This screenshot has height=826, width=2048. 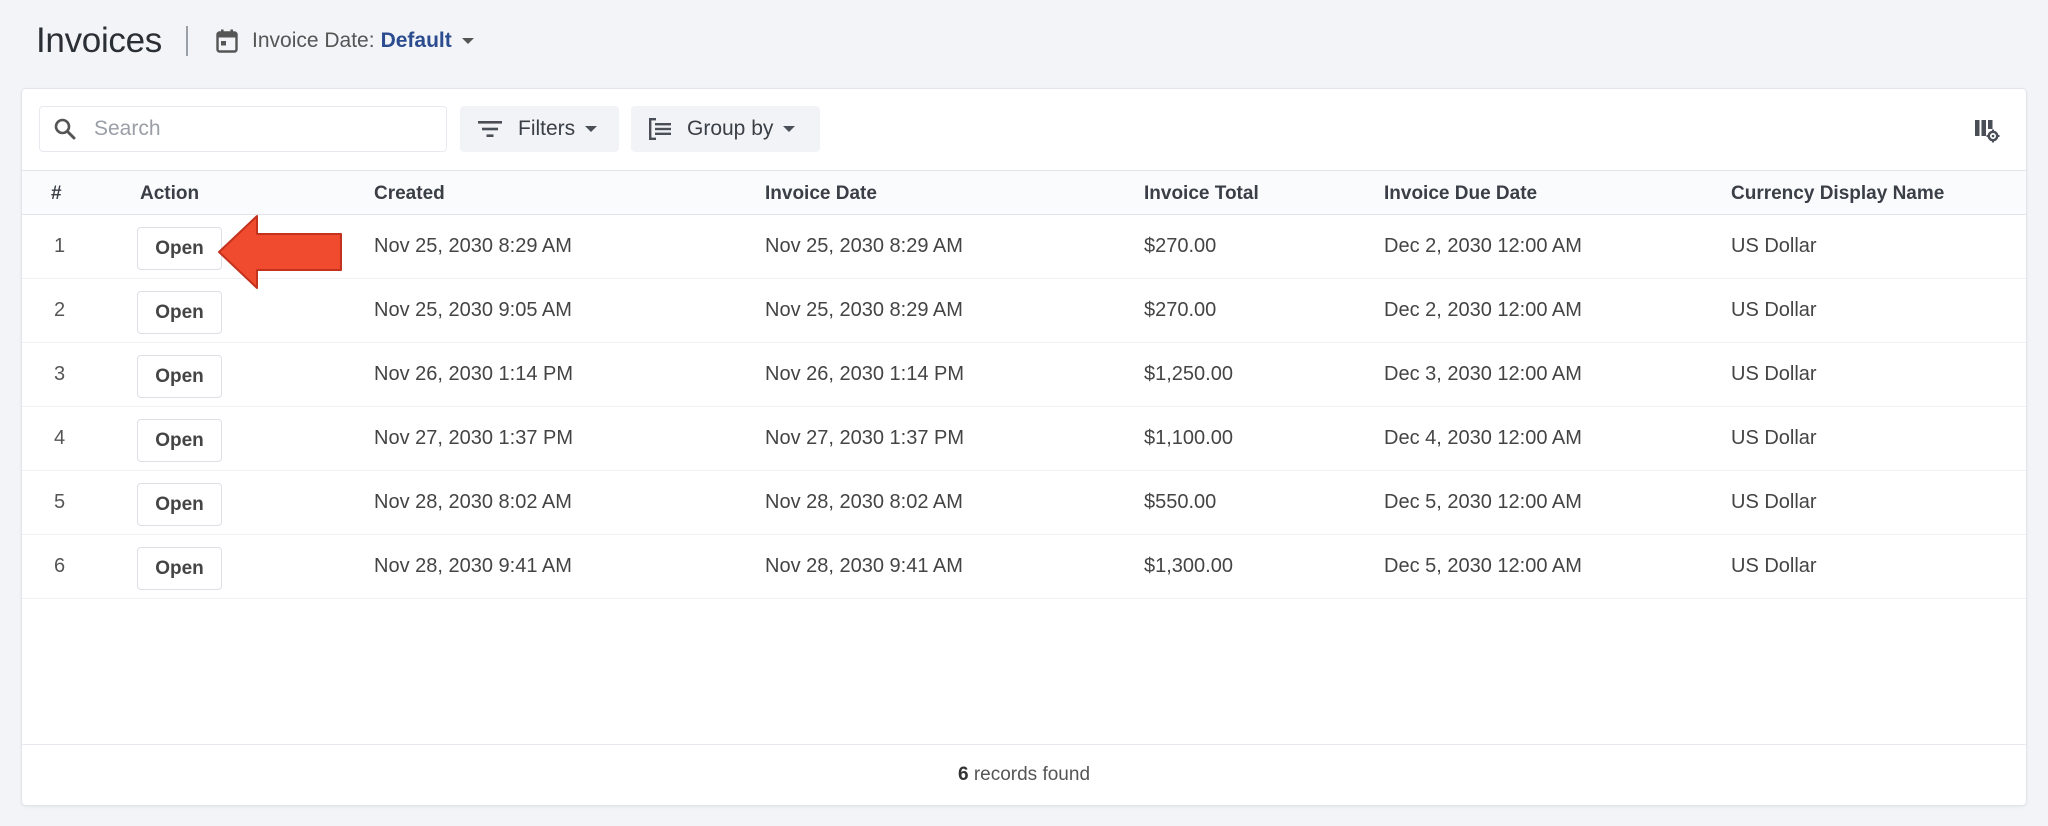 What do you see at coordinates (660, 129) in the screenshot?
I see `group-by-icon` at bounding box center [660, 129].